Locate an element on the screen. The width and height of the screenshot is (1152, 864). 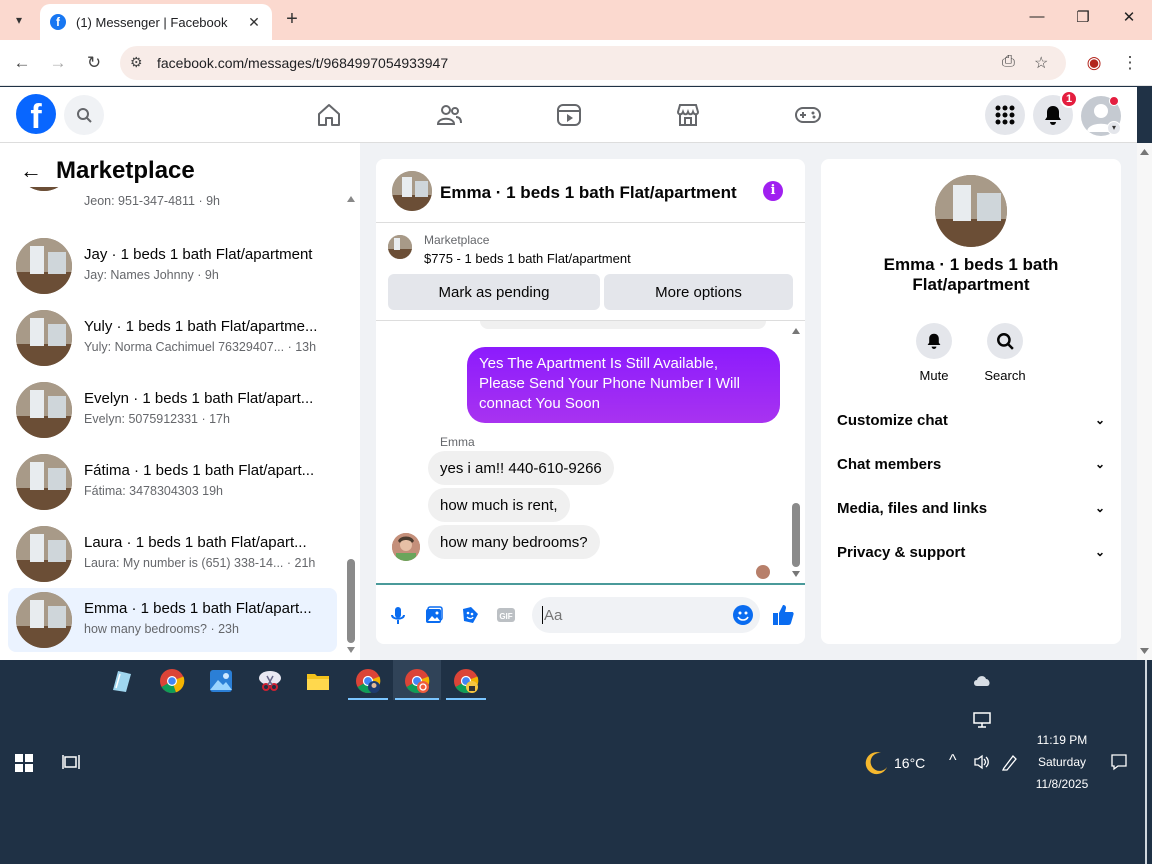
clock-date: 11/8/2025 is located at coordinates (1062, 784).